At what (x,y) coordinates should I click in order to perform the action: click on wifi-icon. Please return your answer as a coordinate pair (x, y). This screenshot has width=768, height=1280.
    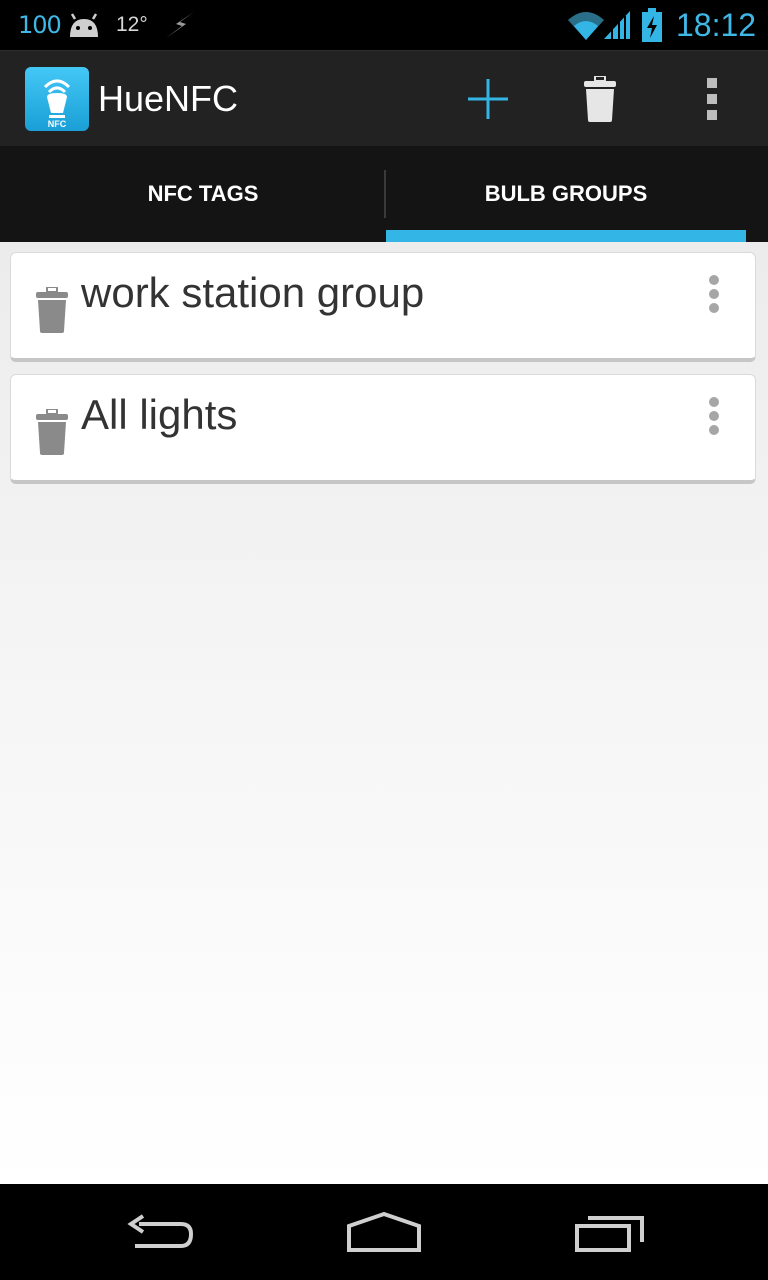
    Looking at the image, I should click on (586, 25).